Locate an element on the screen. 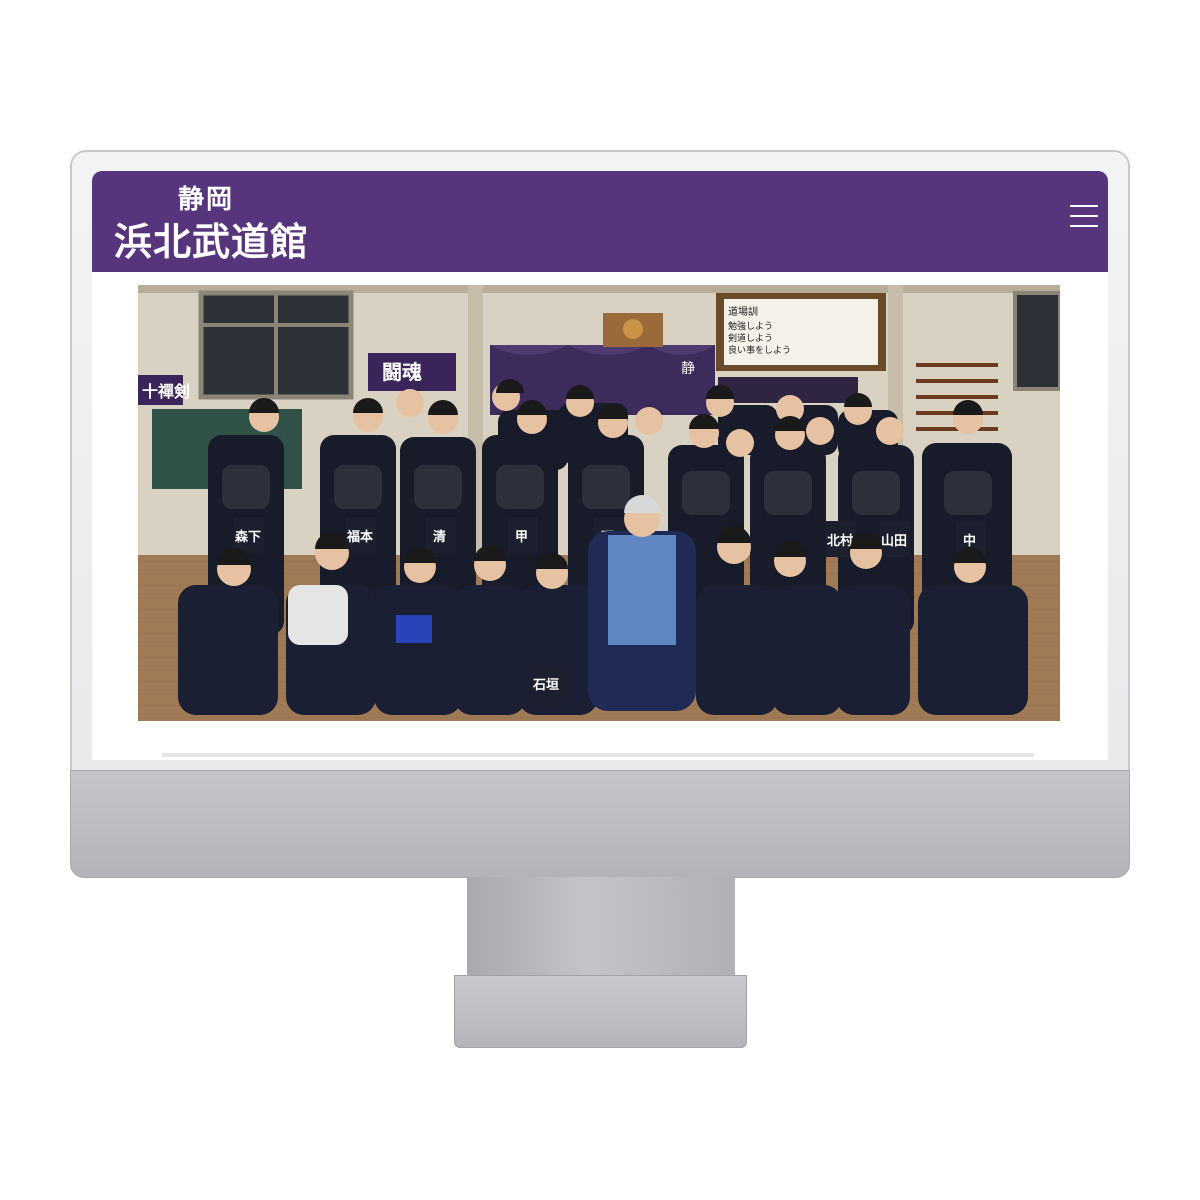 This screenshot has width=1200, height=1200. site-logo: 浜北武道館 is located at coordinates (211, 238).